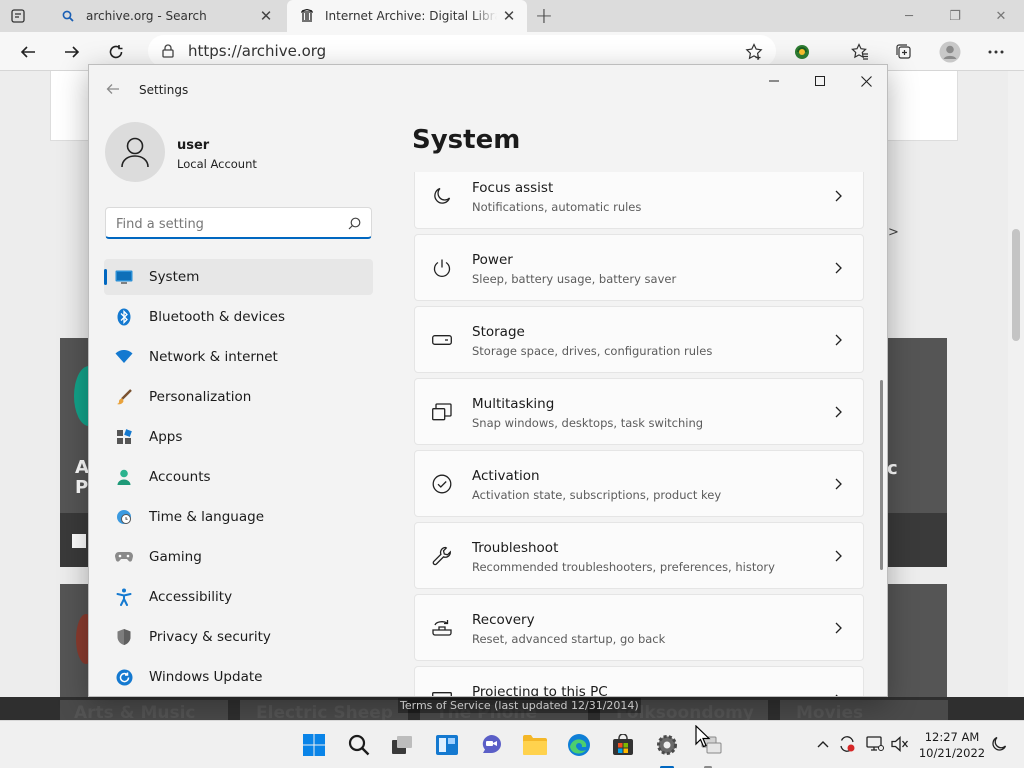 This screenshot has width=1024, height=768. Describe the element at coordinates (639, 681) in the screenshot. I see `card-projecting: Projecting to this PC` at that location.